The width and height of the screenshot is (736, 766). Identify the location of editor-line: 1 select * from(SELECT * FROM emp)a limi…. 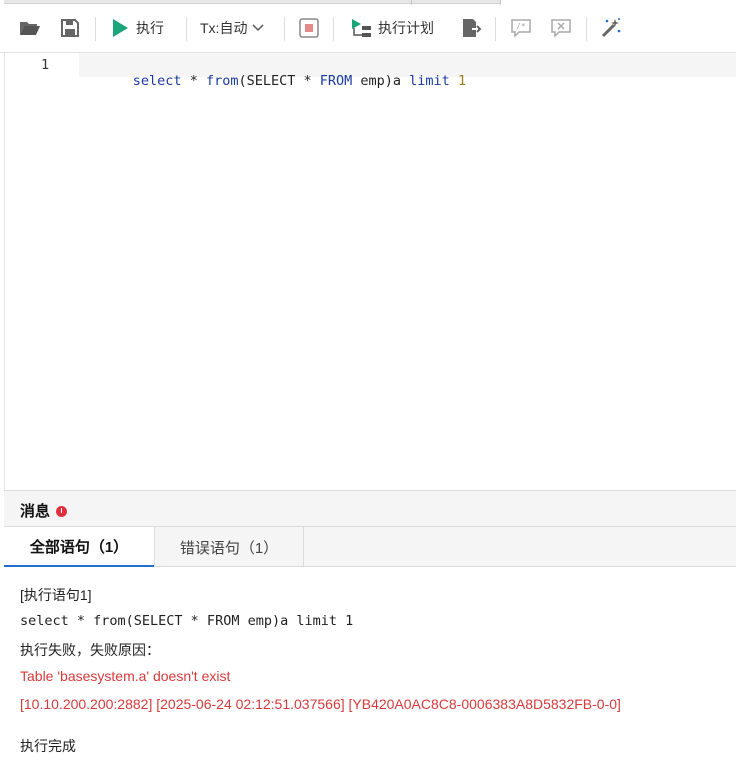
(370, 71).